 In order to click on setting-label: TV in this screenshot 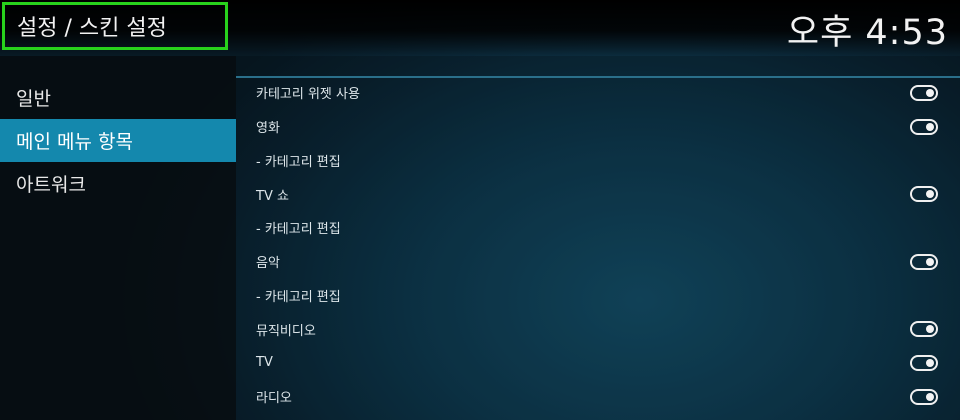, I will do `click(264, 363)`.